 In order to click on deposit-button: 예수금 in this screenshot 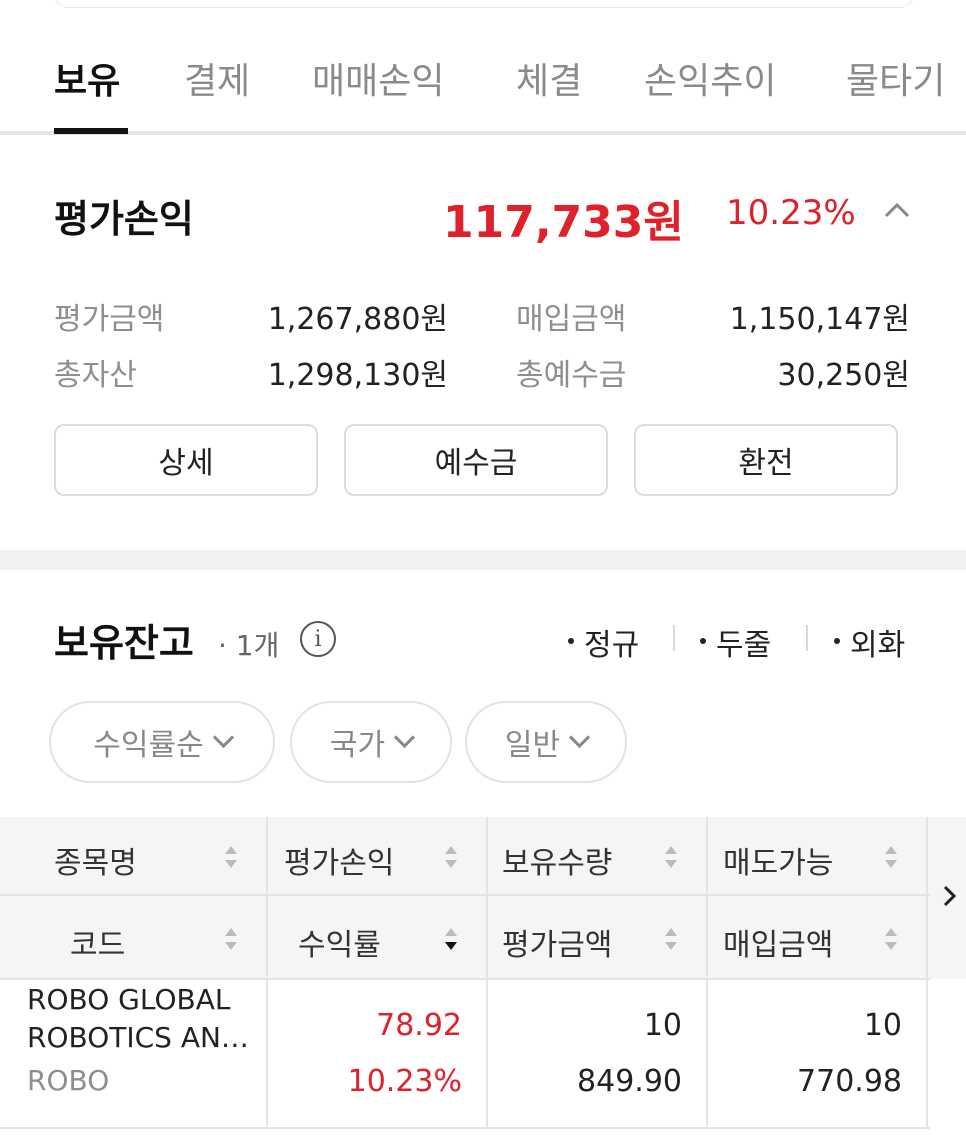, I will do `click(476, 460)`.